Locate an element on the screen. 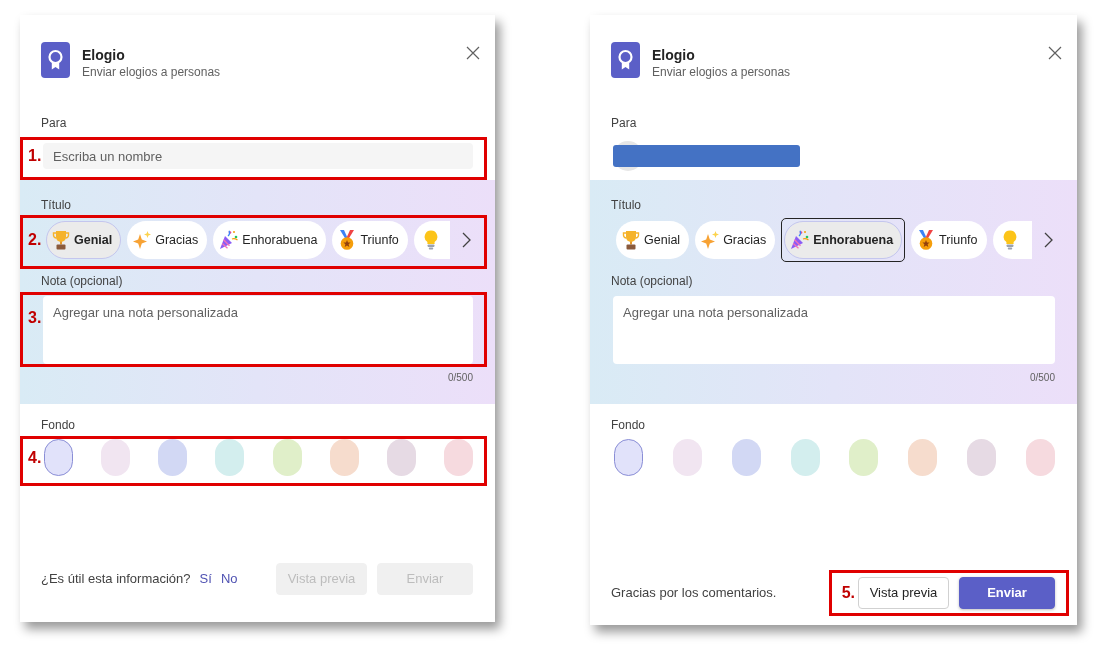 This screenshot has width=1104, height=650. name-input: Escriba un nombre is located at coordinates (258, 156).